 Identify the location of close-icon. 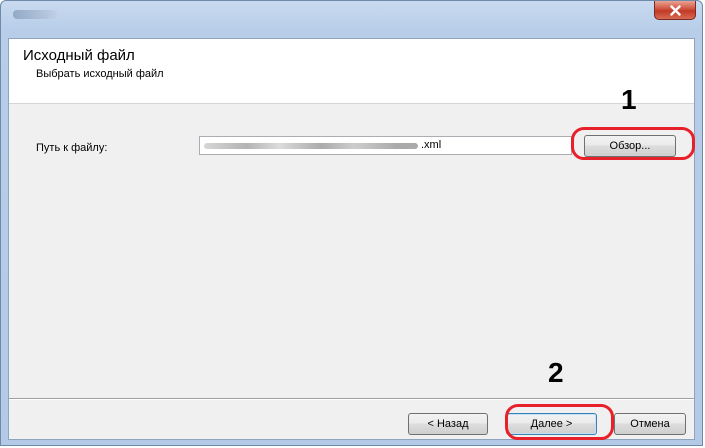
(675, 10).